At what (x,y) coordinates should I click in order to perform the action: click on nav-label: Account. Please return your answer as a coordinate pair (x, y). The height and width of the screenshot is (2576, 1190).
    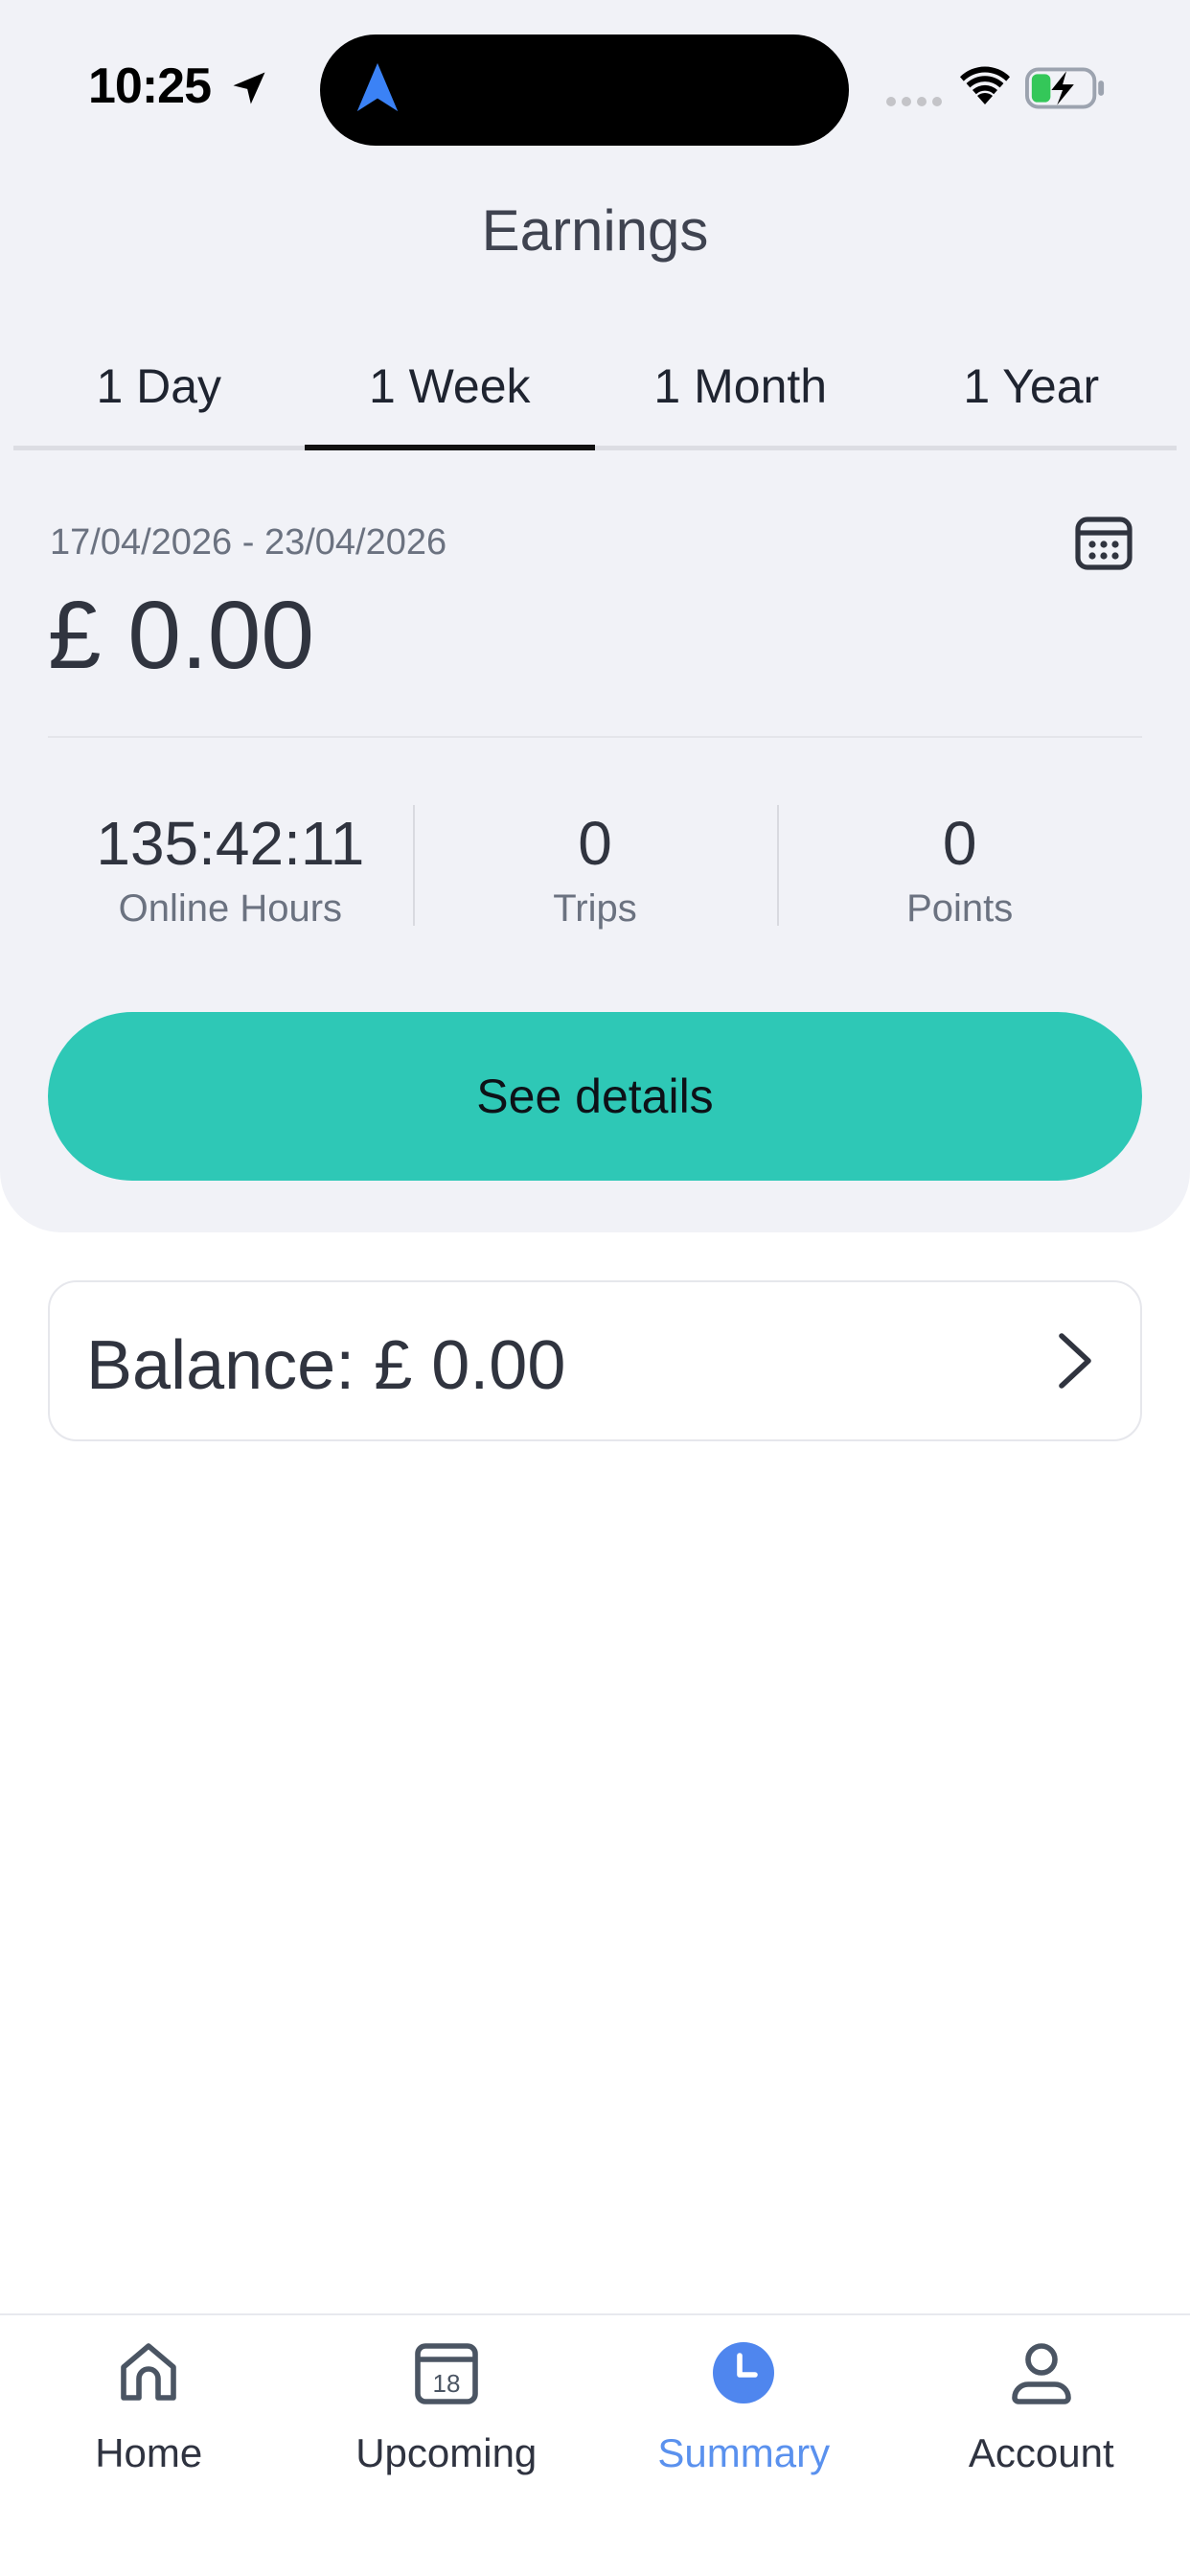
    Looking at the image, I should click on (1041, 2452).